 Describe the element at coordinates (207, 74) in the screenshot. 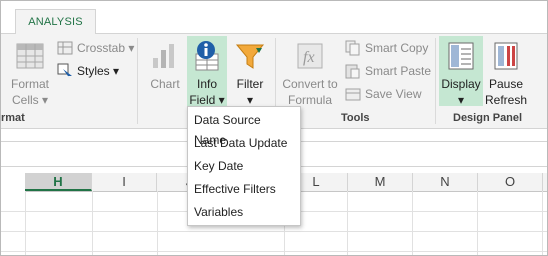

I see `info-field-button: Info Field ▾` at that location.